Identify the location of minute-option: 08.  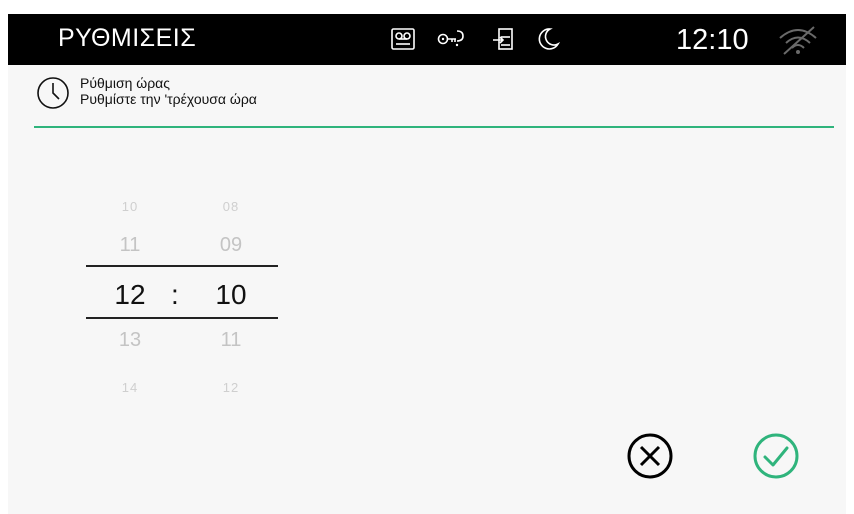
(231, 206).